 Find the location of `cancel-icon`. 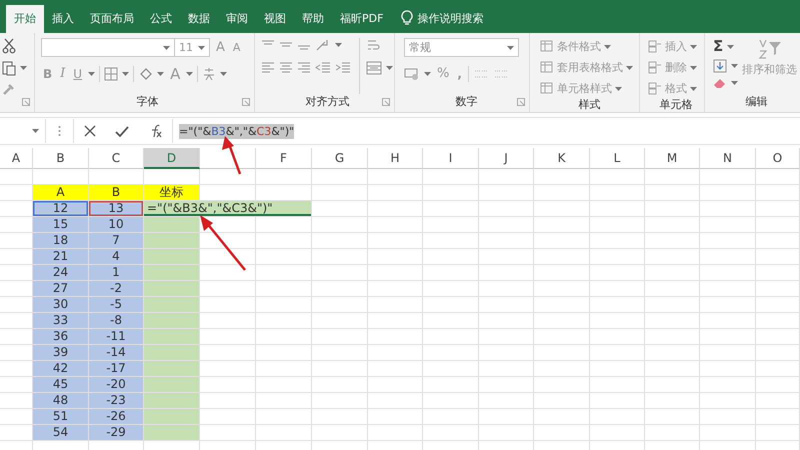

cancel-icon is located at coordinates (90, 131).